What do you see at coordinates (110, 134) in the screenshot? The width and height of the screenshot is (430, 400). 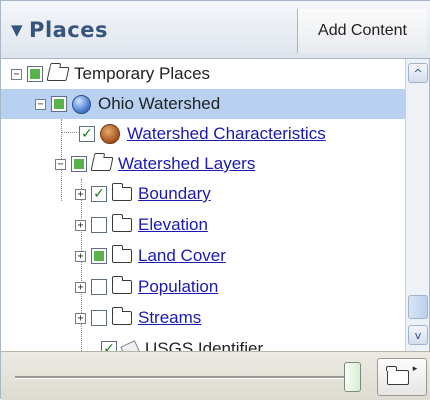 I see `layer-icon` at bounding box center [110, 134].